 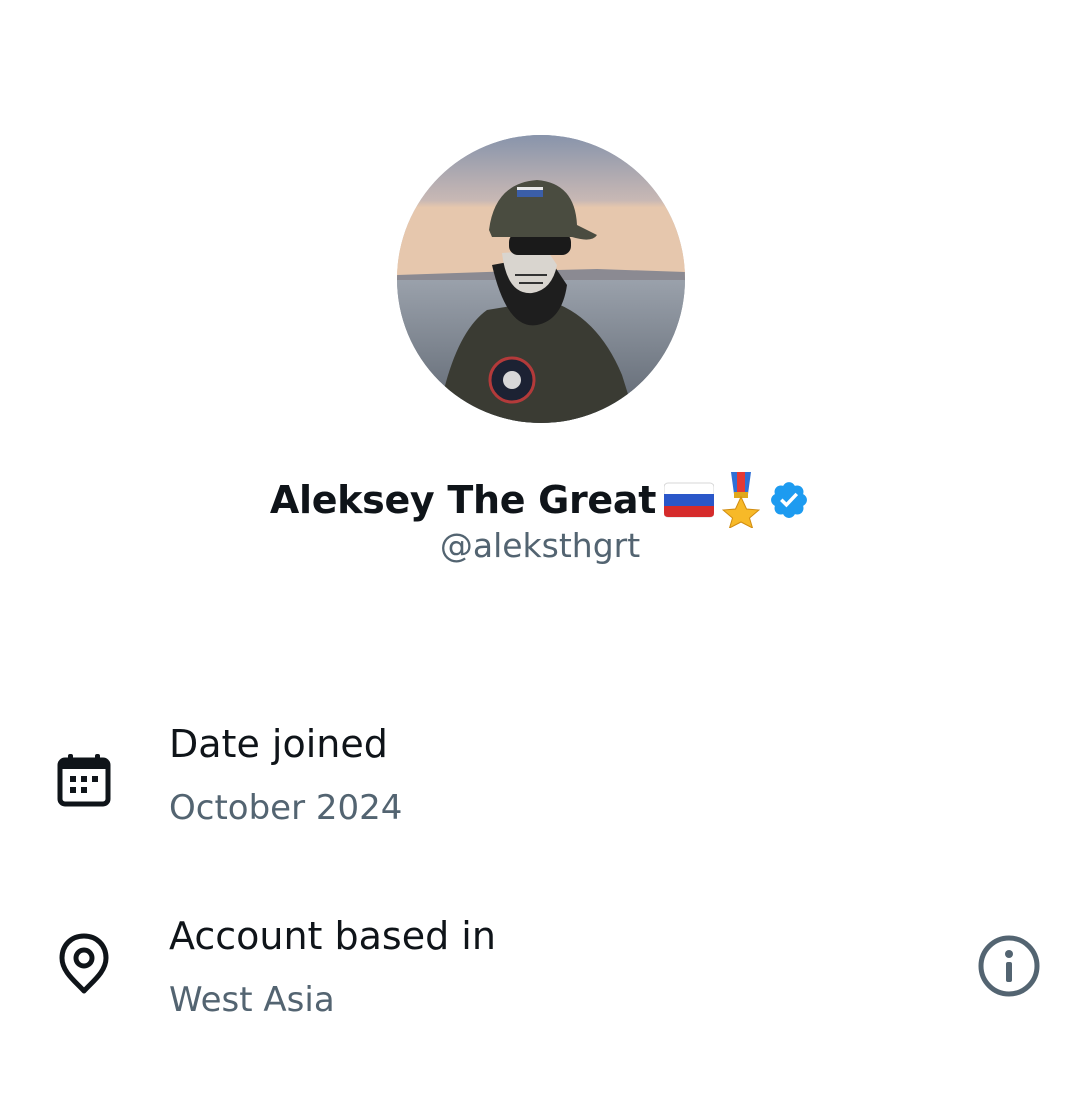 I want to click on location-pin-icon, so click(x=84, y=964).